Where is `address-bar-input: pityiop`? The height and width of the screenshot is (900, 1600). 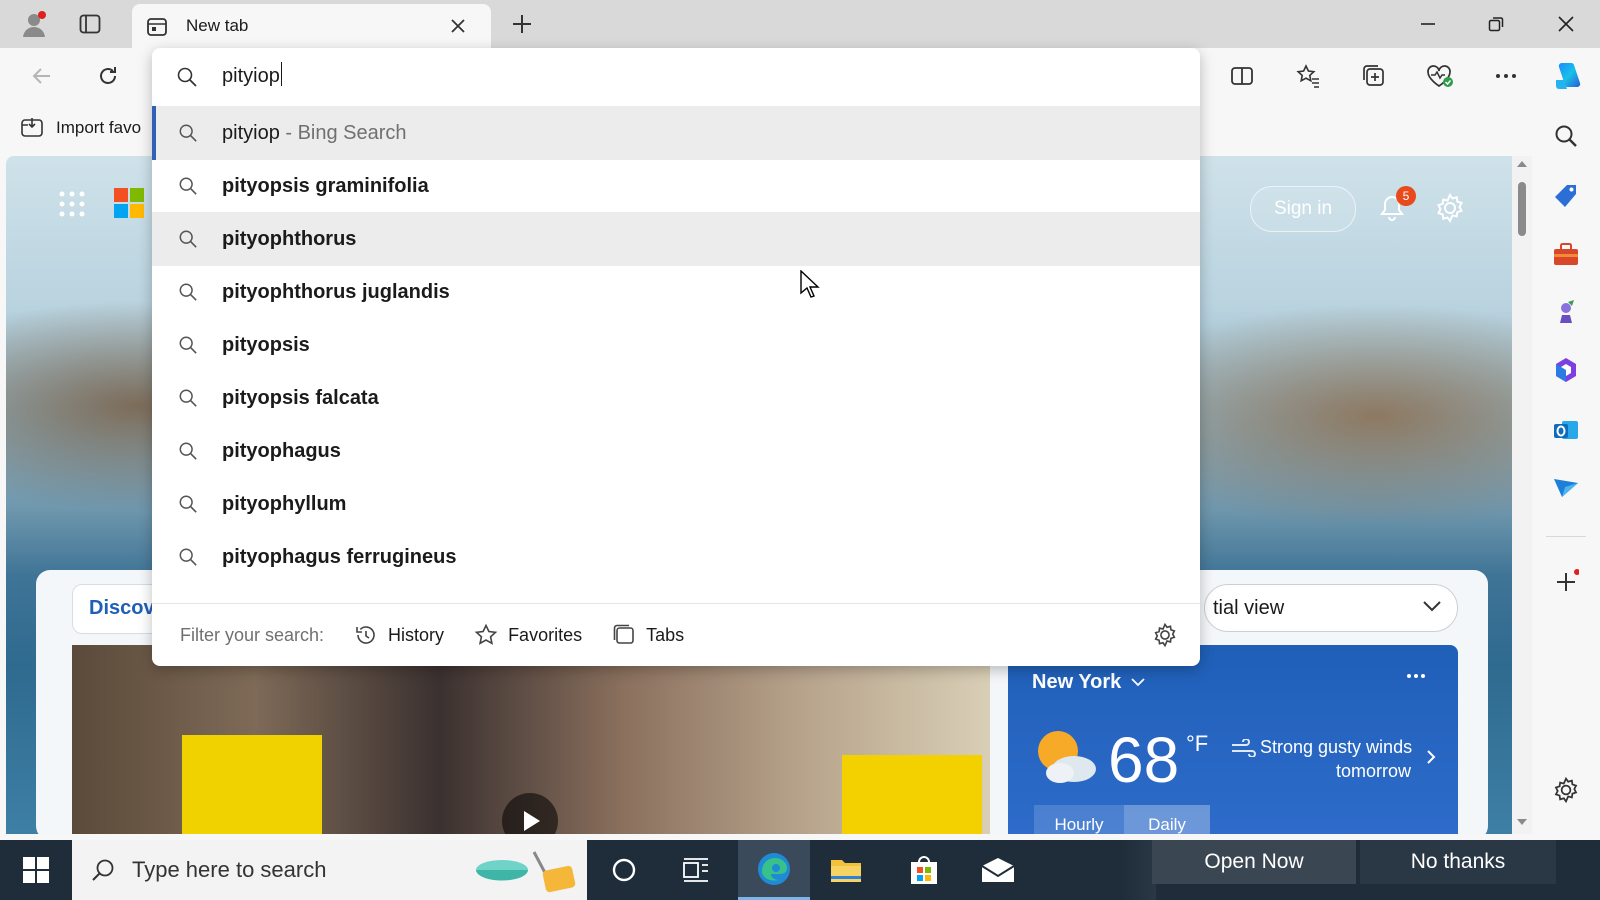
address-bar-input: pityiop is located at coordinates (252, 75).